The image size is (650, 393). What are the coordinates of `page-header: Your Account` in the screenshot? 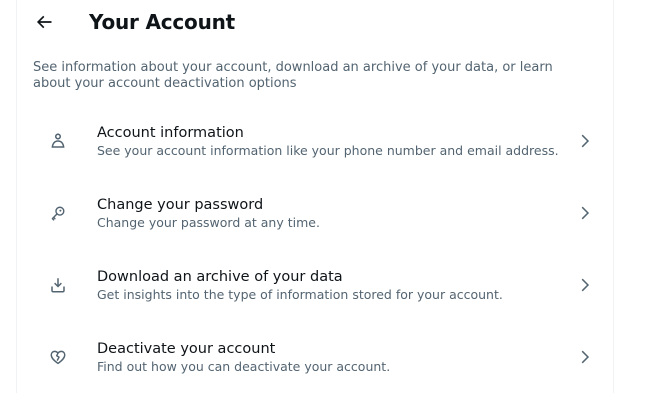 It's located at (315, 23).